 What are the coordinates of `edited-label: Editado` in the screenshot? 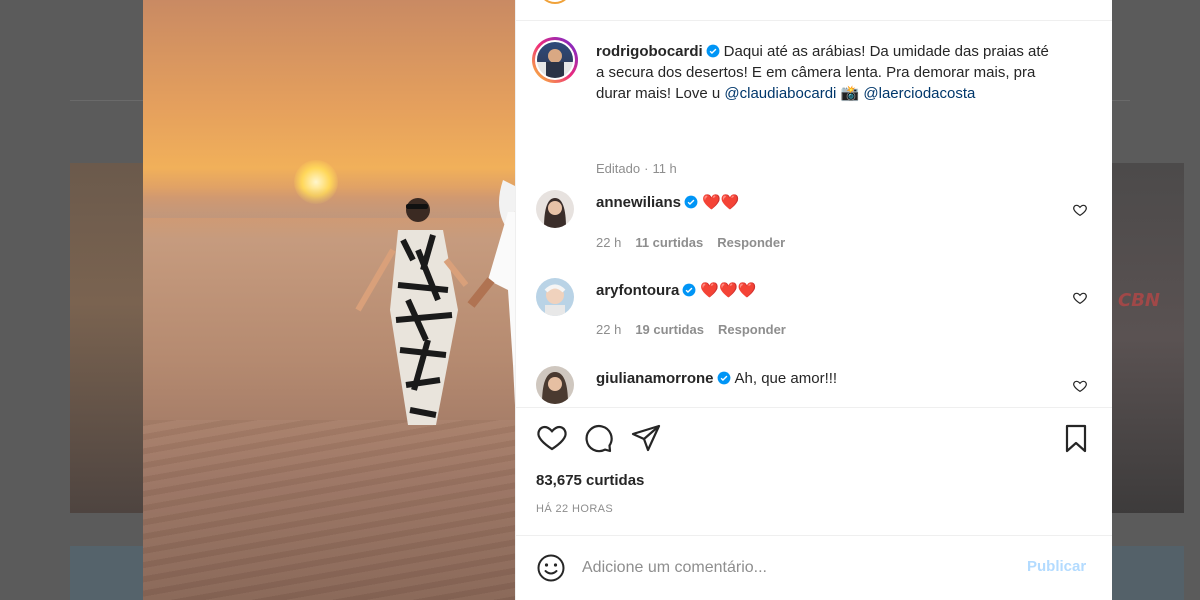 It's located at (618, 168).